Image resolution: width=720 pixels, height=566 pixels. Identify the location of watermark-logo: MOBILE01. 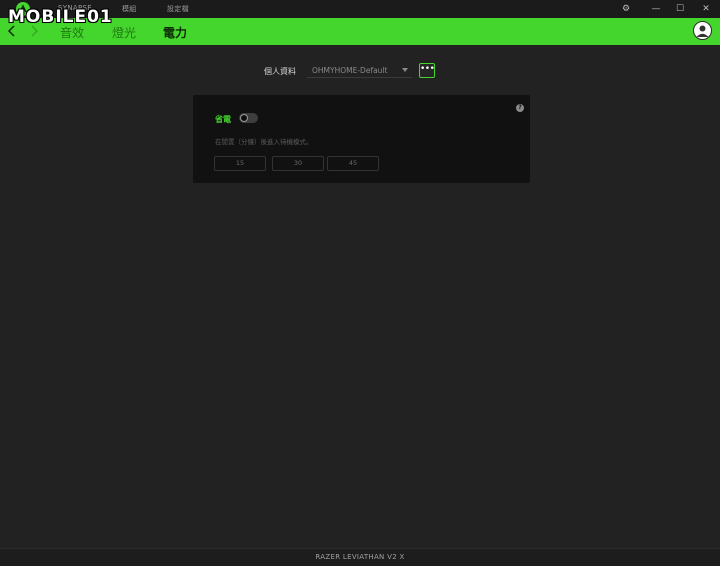
(60, 17).